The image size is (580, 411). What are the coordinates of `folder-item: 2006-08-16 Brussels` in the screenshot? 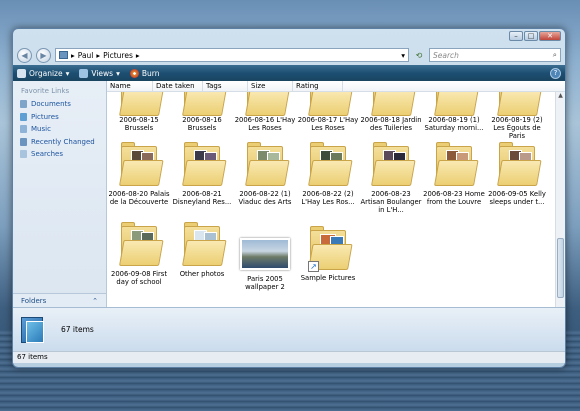 It's located at (202, 112).